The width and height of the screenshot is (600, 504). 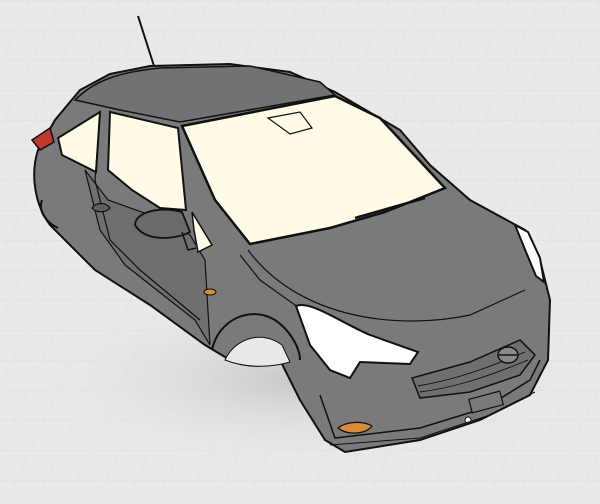 I want to click on side-mirror, so click(x=163, y=223).